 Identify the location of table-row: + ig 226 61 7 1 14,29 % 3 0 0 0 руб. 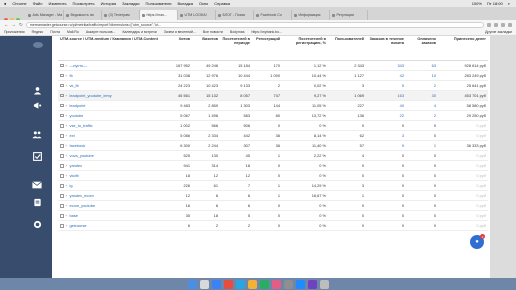
(273, 186).